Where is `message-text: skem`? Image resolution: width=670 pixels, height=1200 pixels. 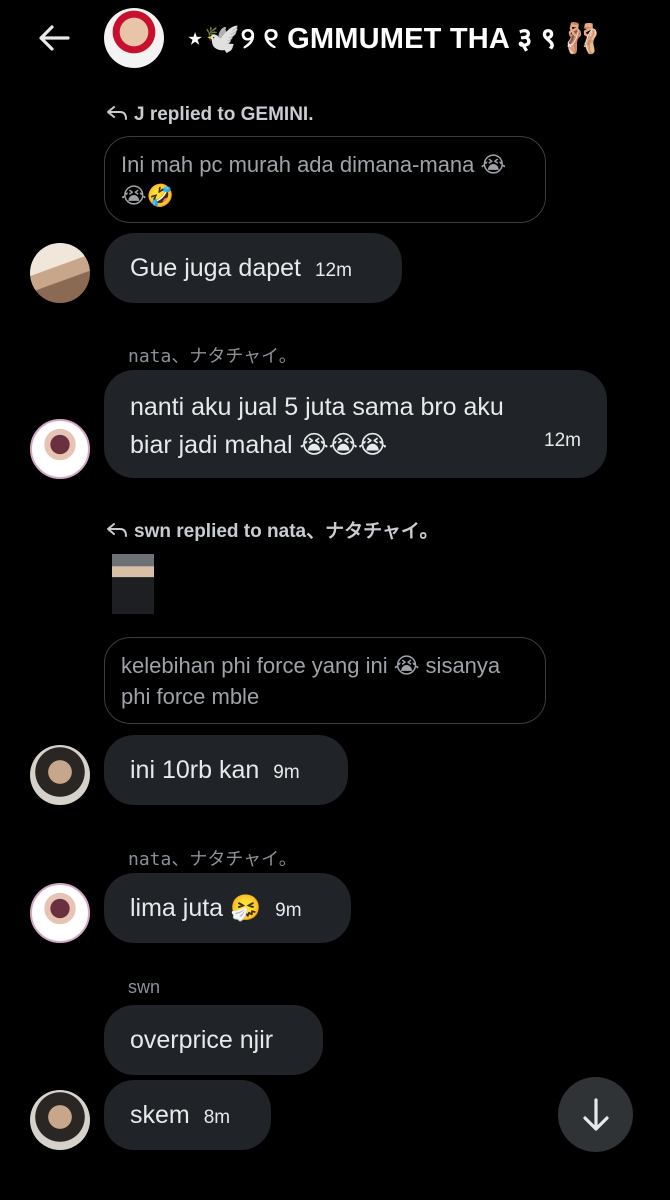 message-text: skem is located at coordinates (160, 1115).